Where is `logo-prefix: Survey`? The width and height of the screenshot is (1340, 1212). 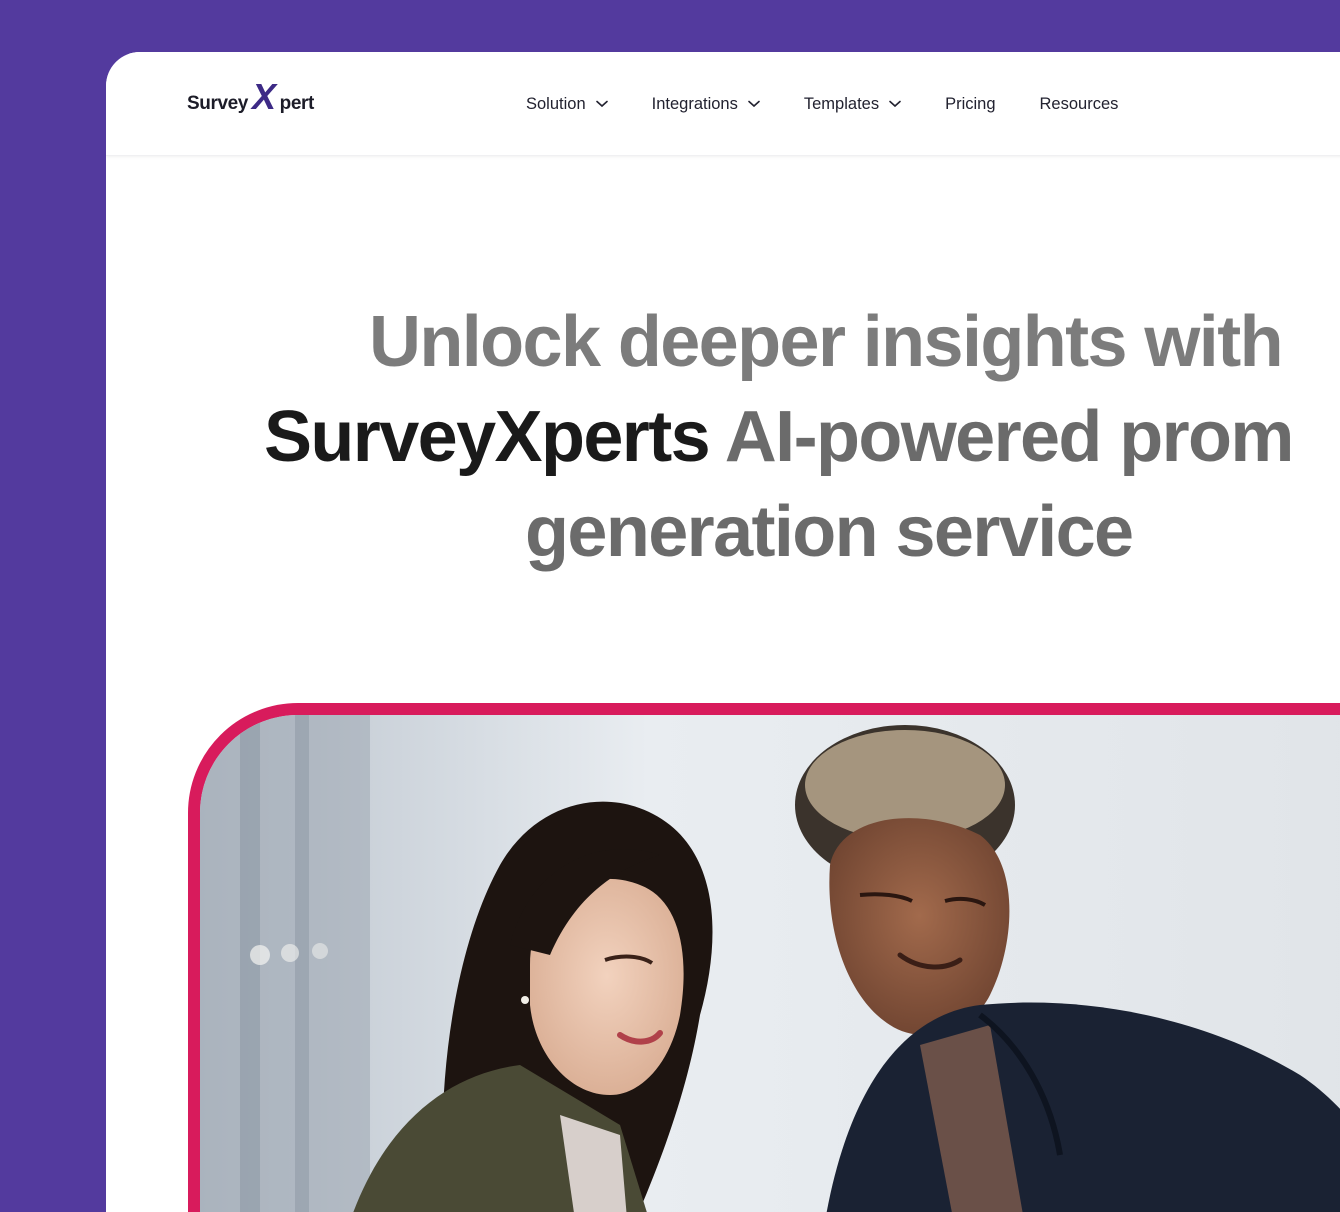
logo-prefix: Survey is located at coordinates (217, 103).